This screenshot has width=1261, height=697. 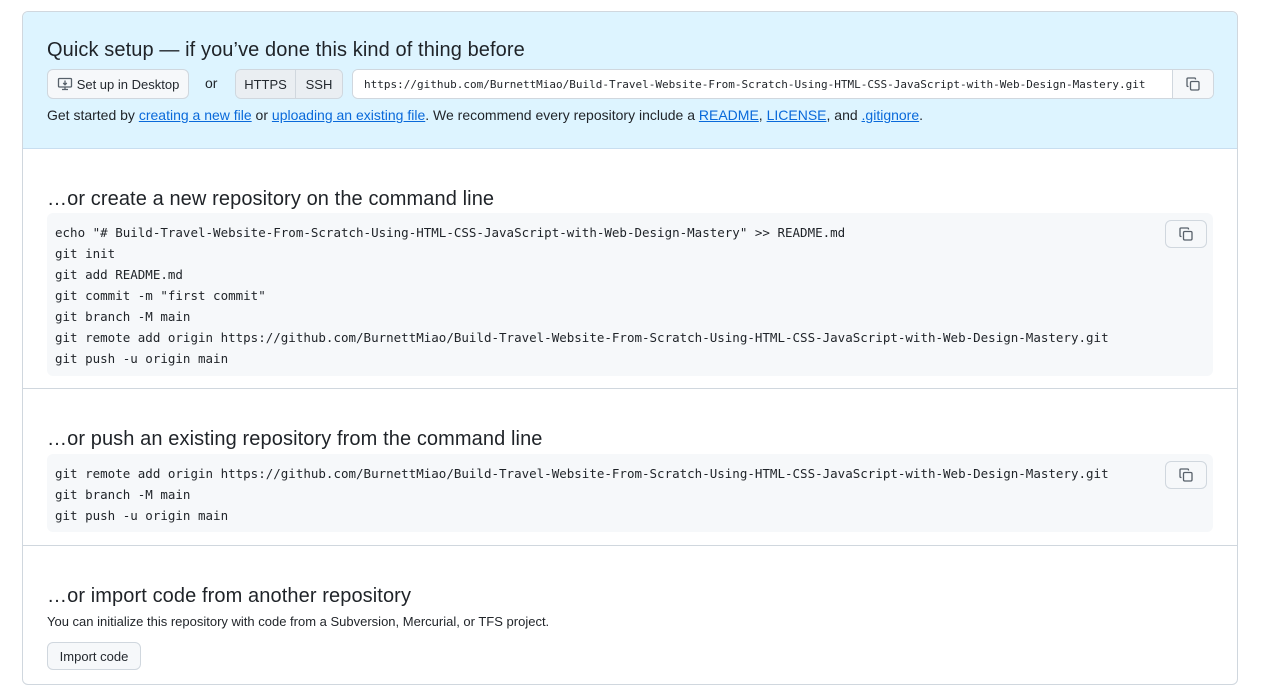 I want to click on setup-in-desktop-button: Set up in Desktop, so click(x=118, y=84).